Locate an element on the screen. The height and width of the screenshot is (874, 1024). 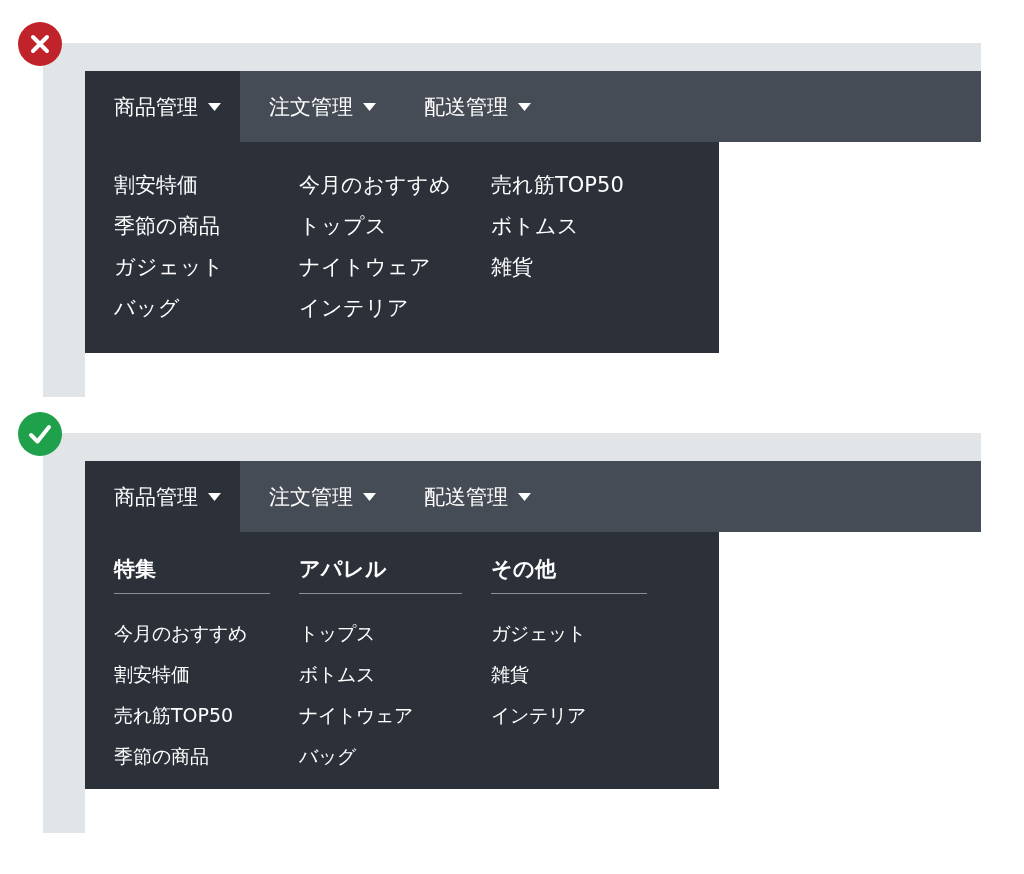
group-heading: その他 is located at coordinates (523, 569).